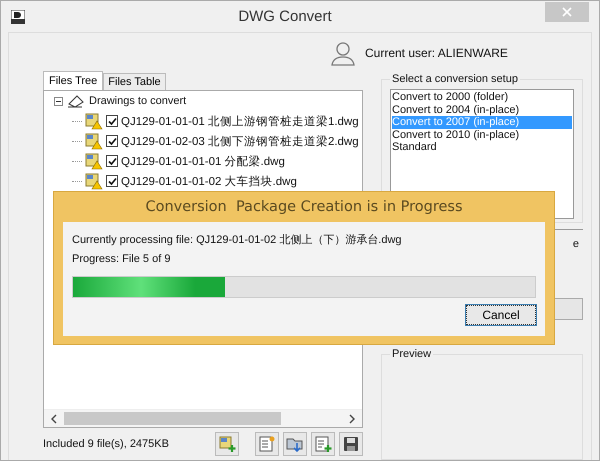 The width and height of the screenshot is (600, 461). I want to click on save-icon, so click(351, 444).